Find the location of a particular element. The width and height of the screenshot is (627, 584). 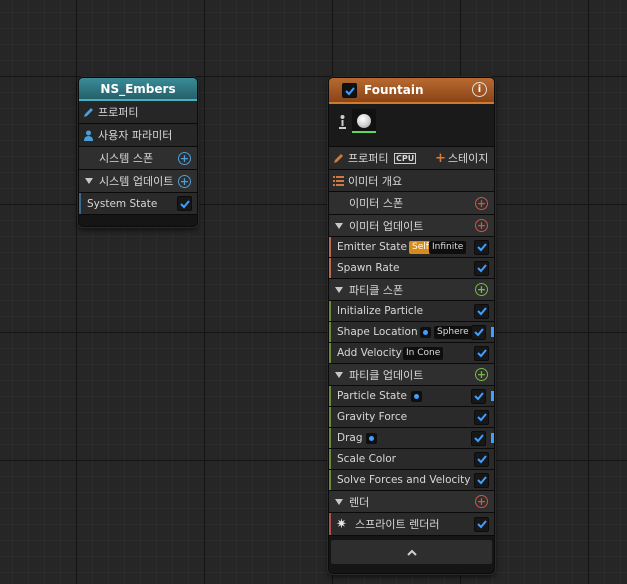

emitter-spawn-label: 이미터 스폰 is located at coordinates (376, 203).